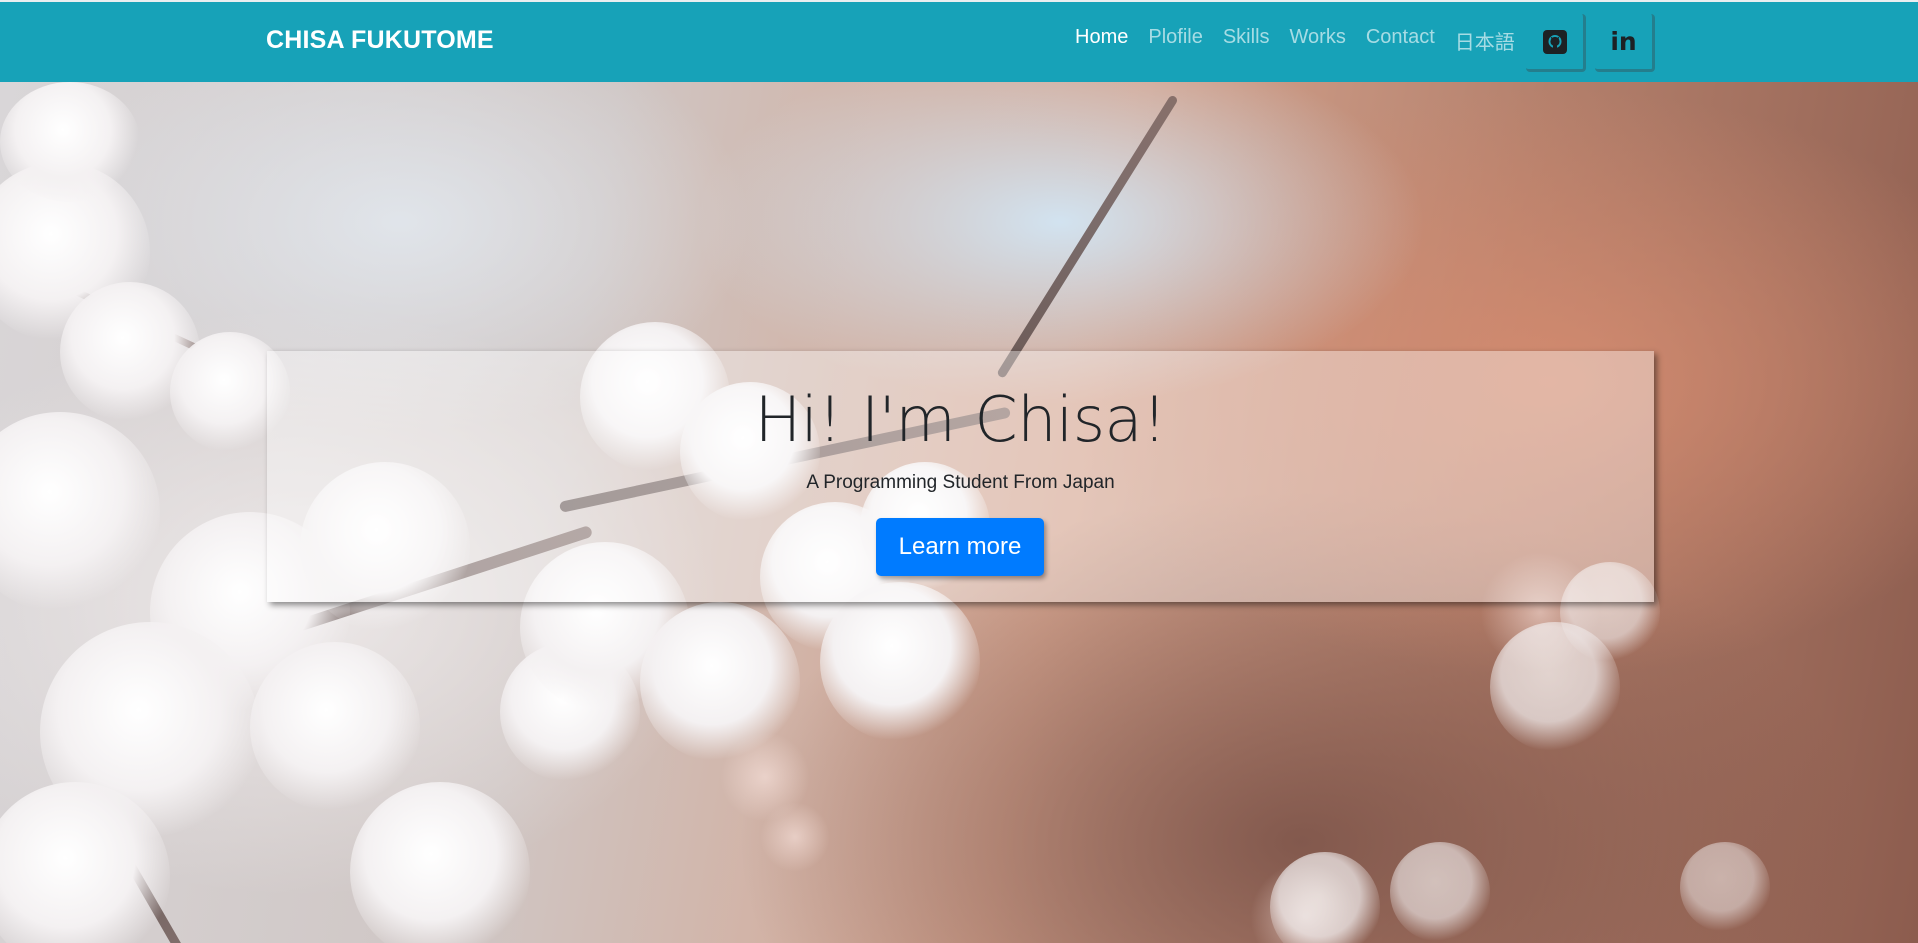 The image size is (1918, 943). What do you see at coordinates (1318, 40) in the screenshot?
I see `nav-link-works: Works` at bounding box center [1318, 40].